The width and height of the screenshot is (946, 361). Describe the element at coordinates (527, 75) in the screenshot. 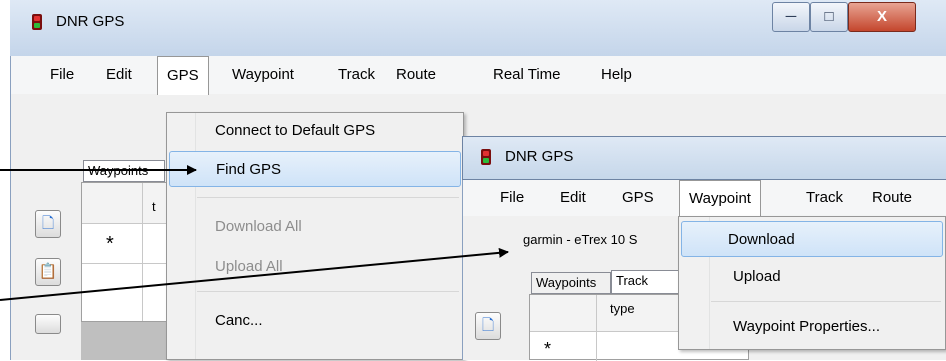

I see `menu-real-time: Real Time` at that location.